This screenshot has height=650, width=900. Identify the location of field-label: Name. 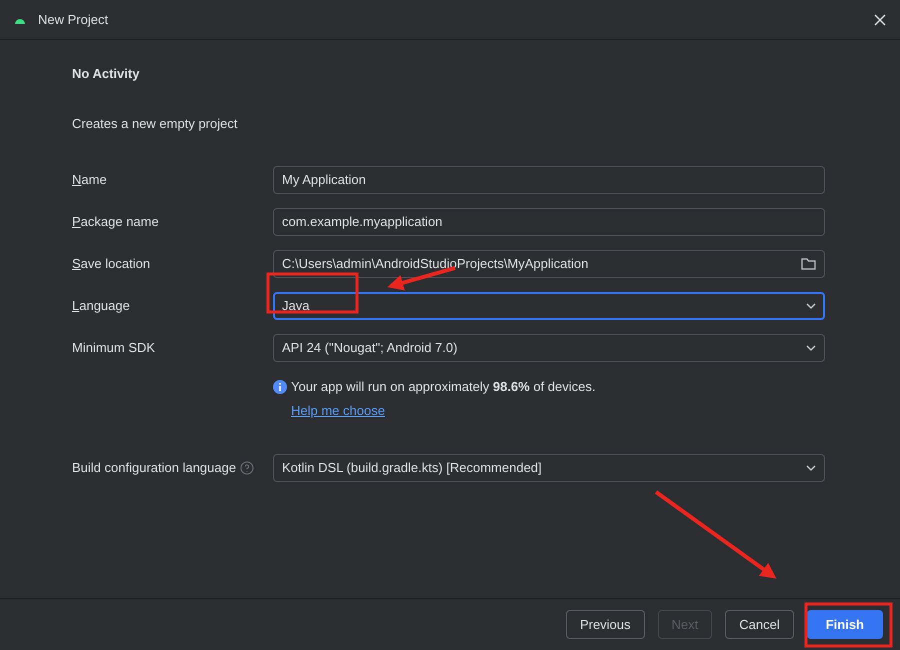
(89, 180).